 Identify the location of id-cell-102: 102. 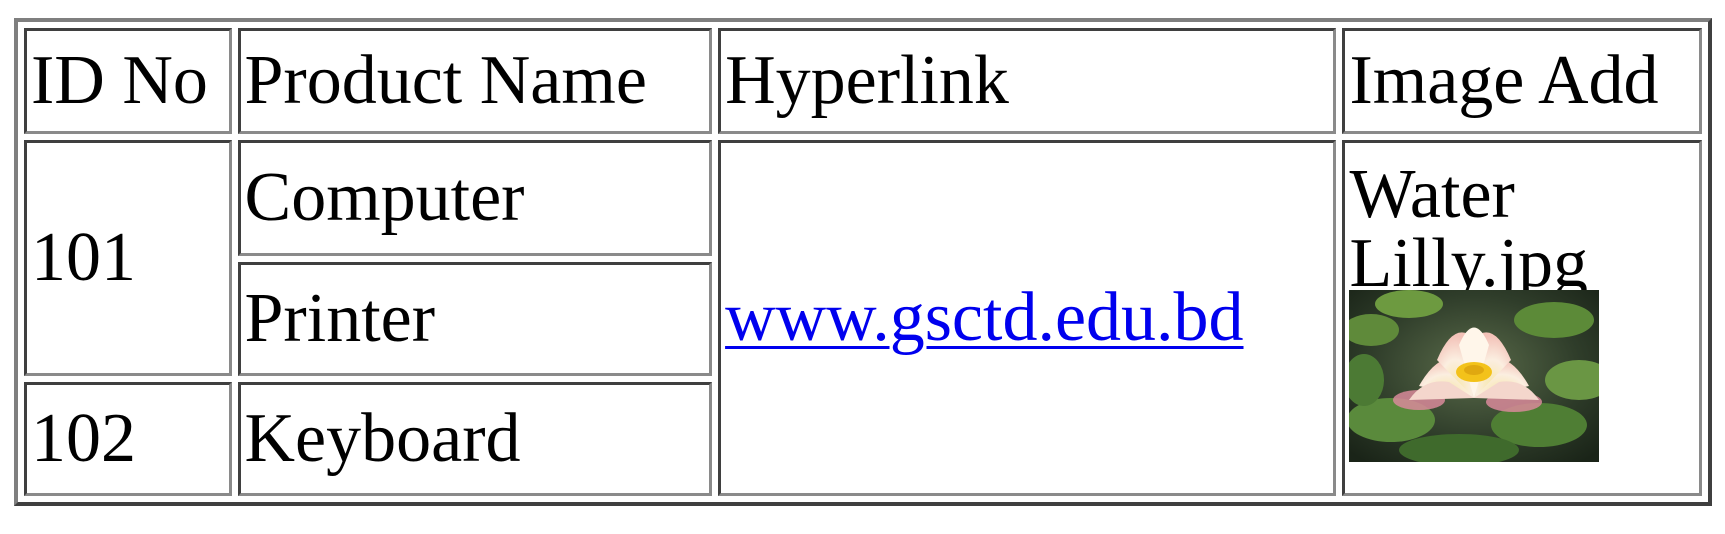
(128, 439).